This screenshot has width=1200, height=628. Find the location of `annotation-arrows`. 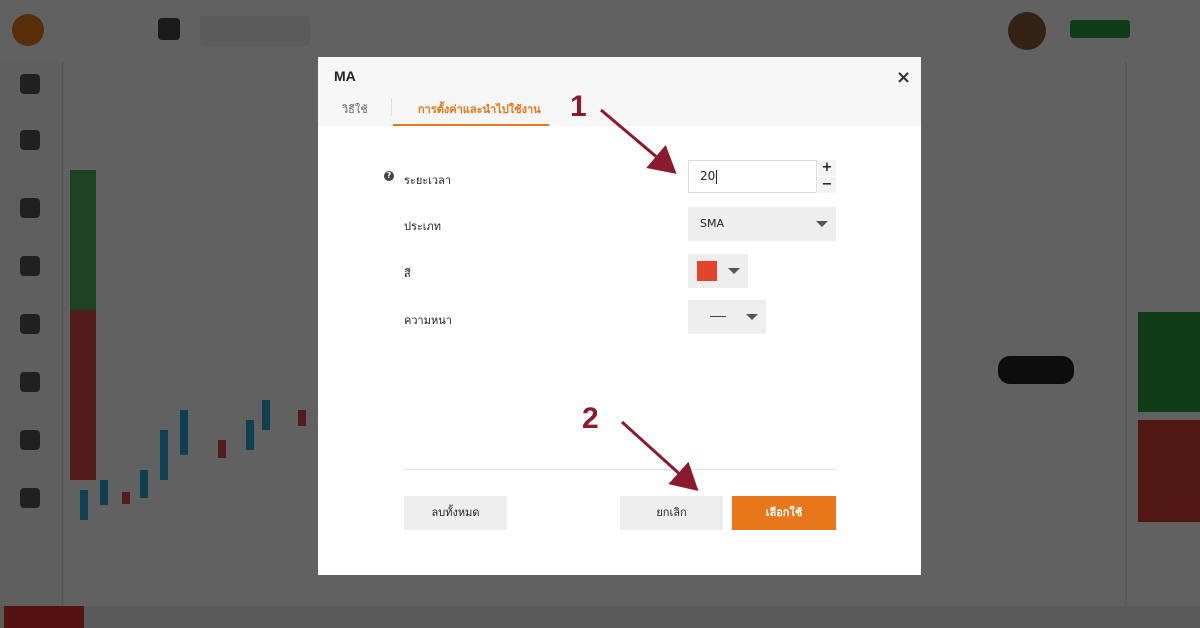

annotation-arrows is located at coordinates (649, 300).